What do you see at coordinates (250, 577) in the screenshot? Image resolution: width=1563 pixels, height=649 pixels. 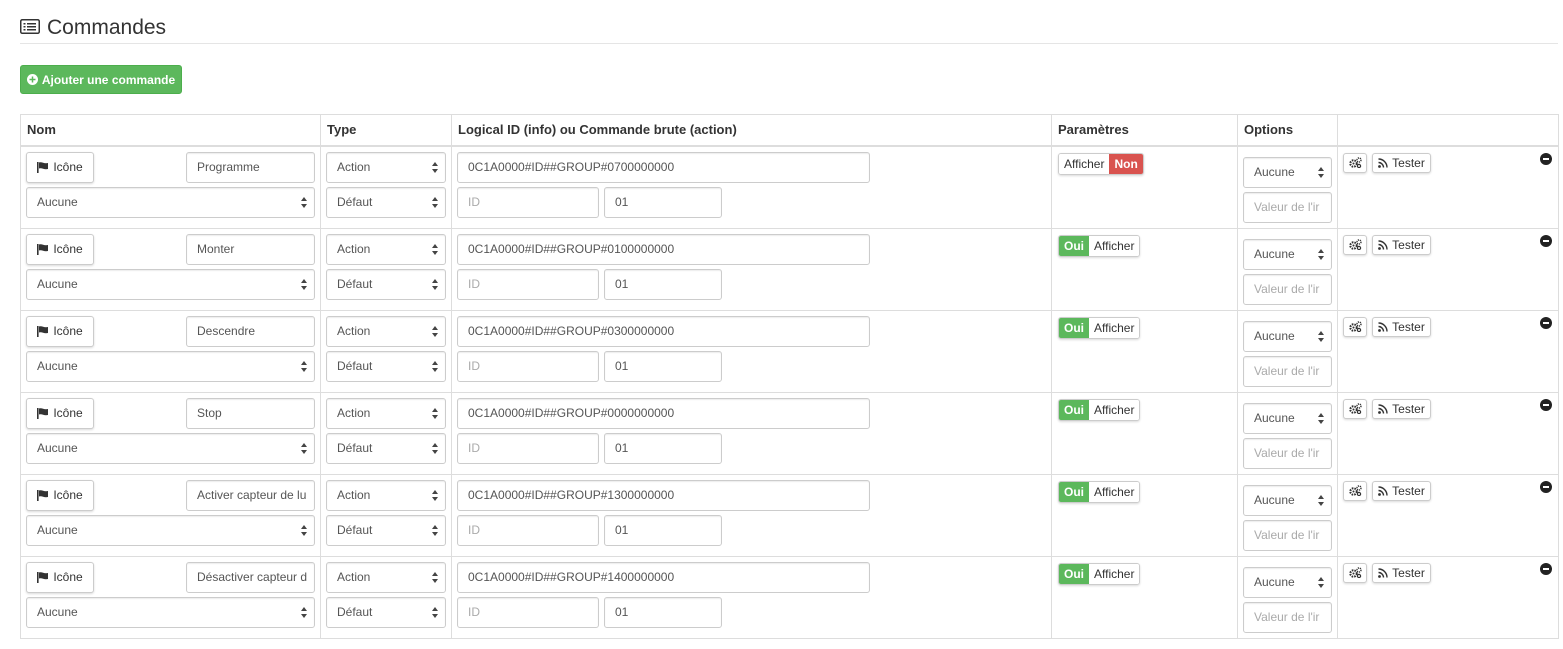 I see `name-input: Désactiver capteur d` at bounding box center [250, 577].